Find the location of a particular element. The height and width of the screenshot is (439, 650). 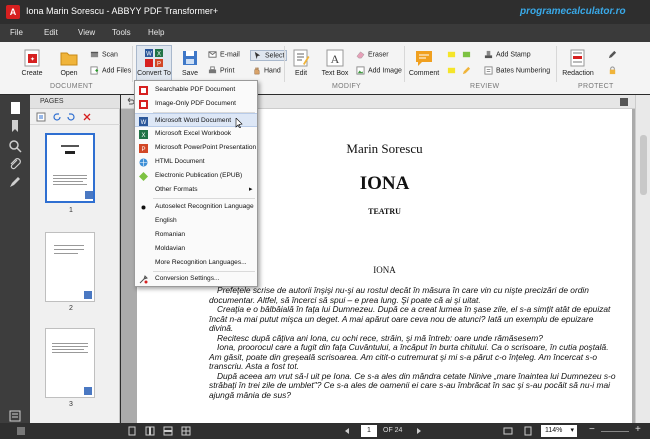

pages-panel-icon is located at coordinates (15, 108).